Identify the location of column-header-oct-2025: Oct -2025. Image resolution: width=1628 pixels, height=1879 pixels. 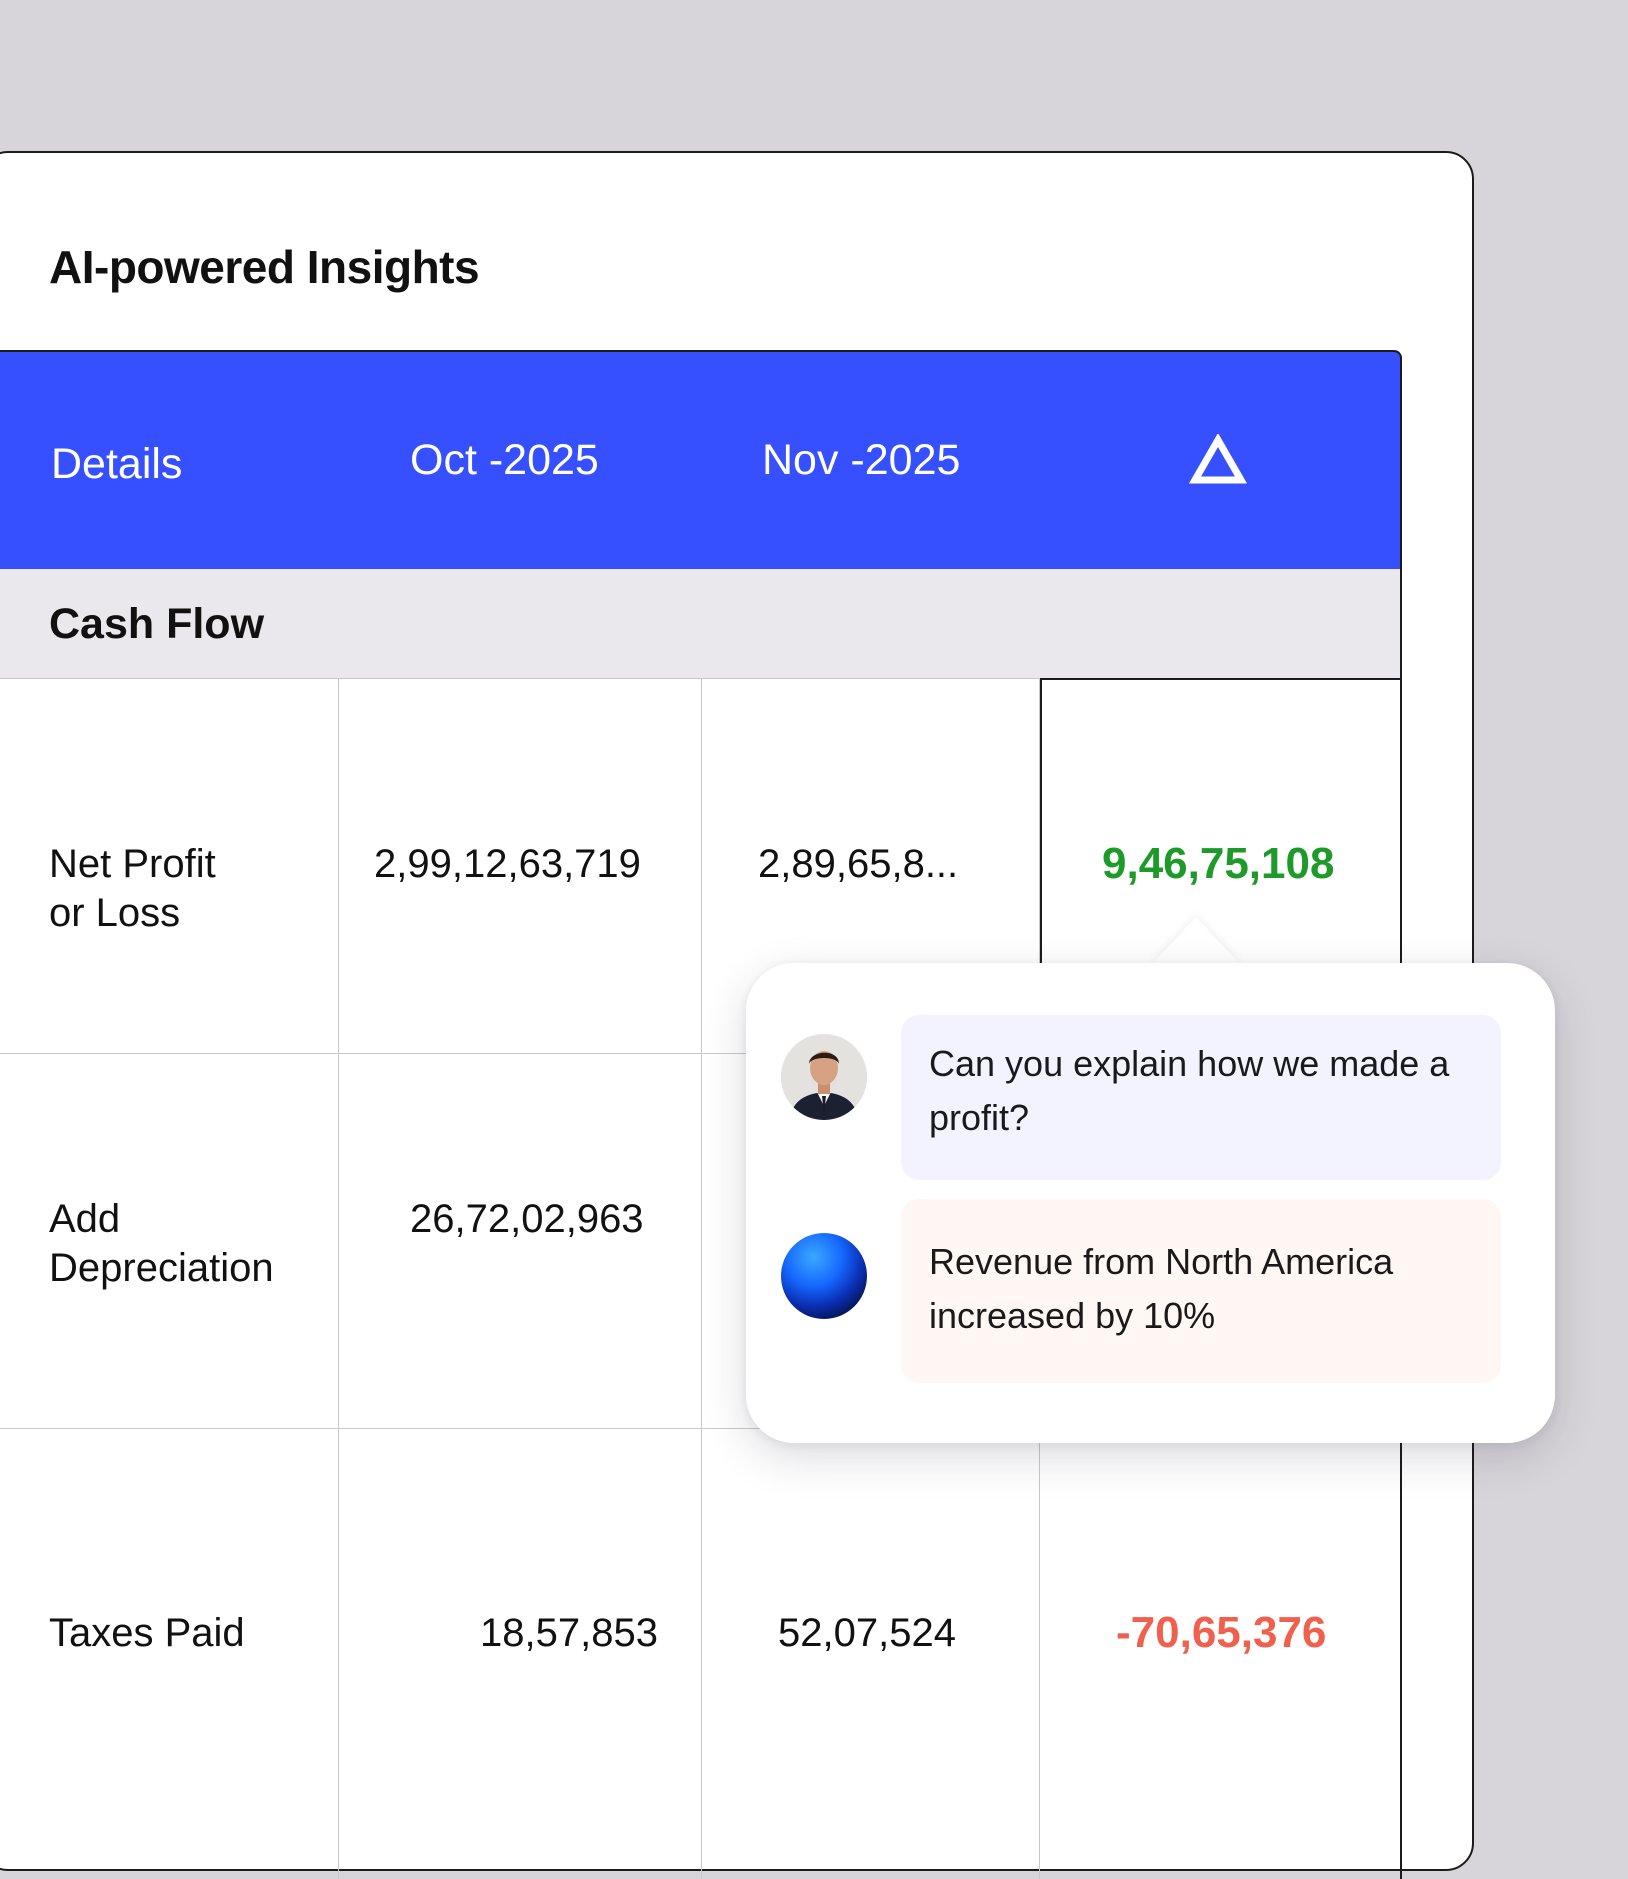
(504, 460).